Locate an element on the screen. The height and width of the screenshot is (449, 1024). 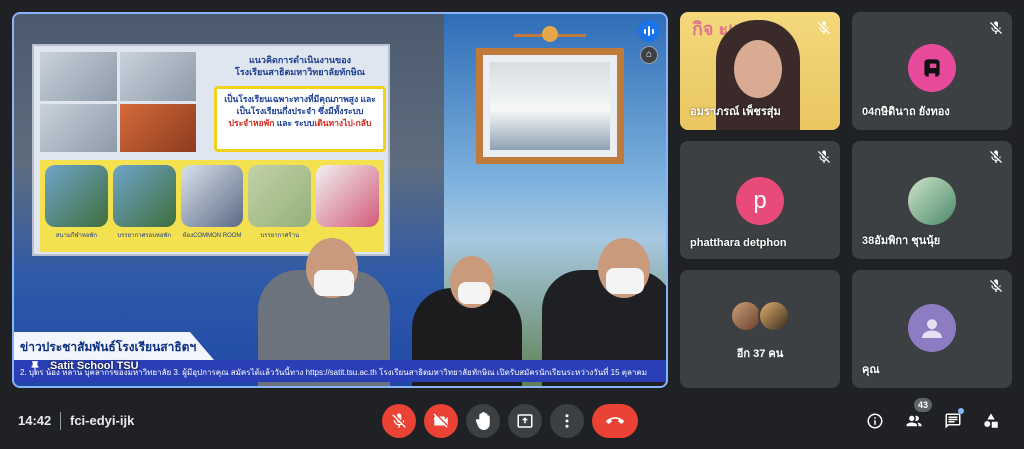
participant-tile: 04กษิดินาถ ยังทอง is located at coordinates (932, 71).